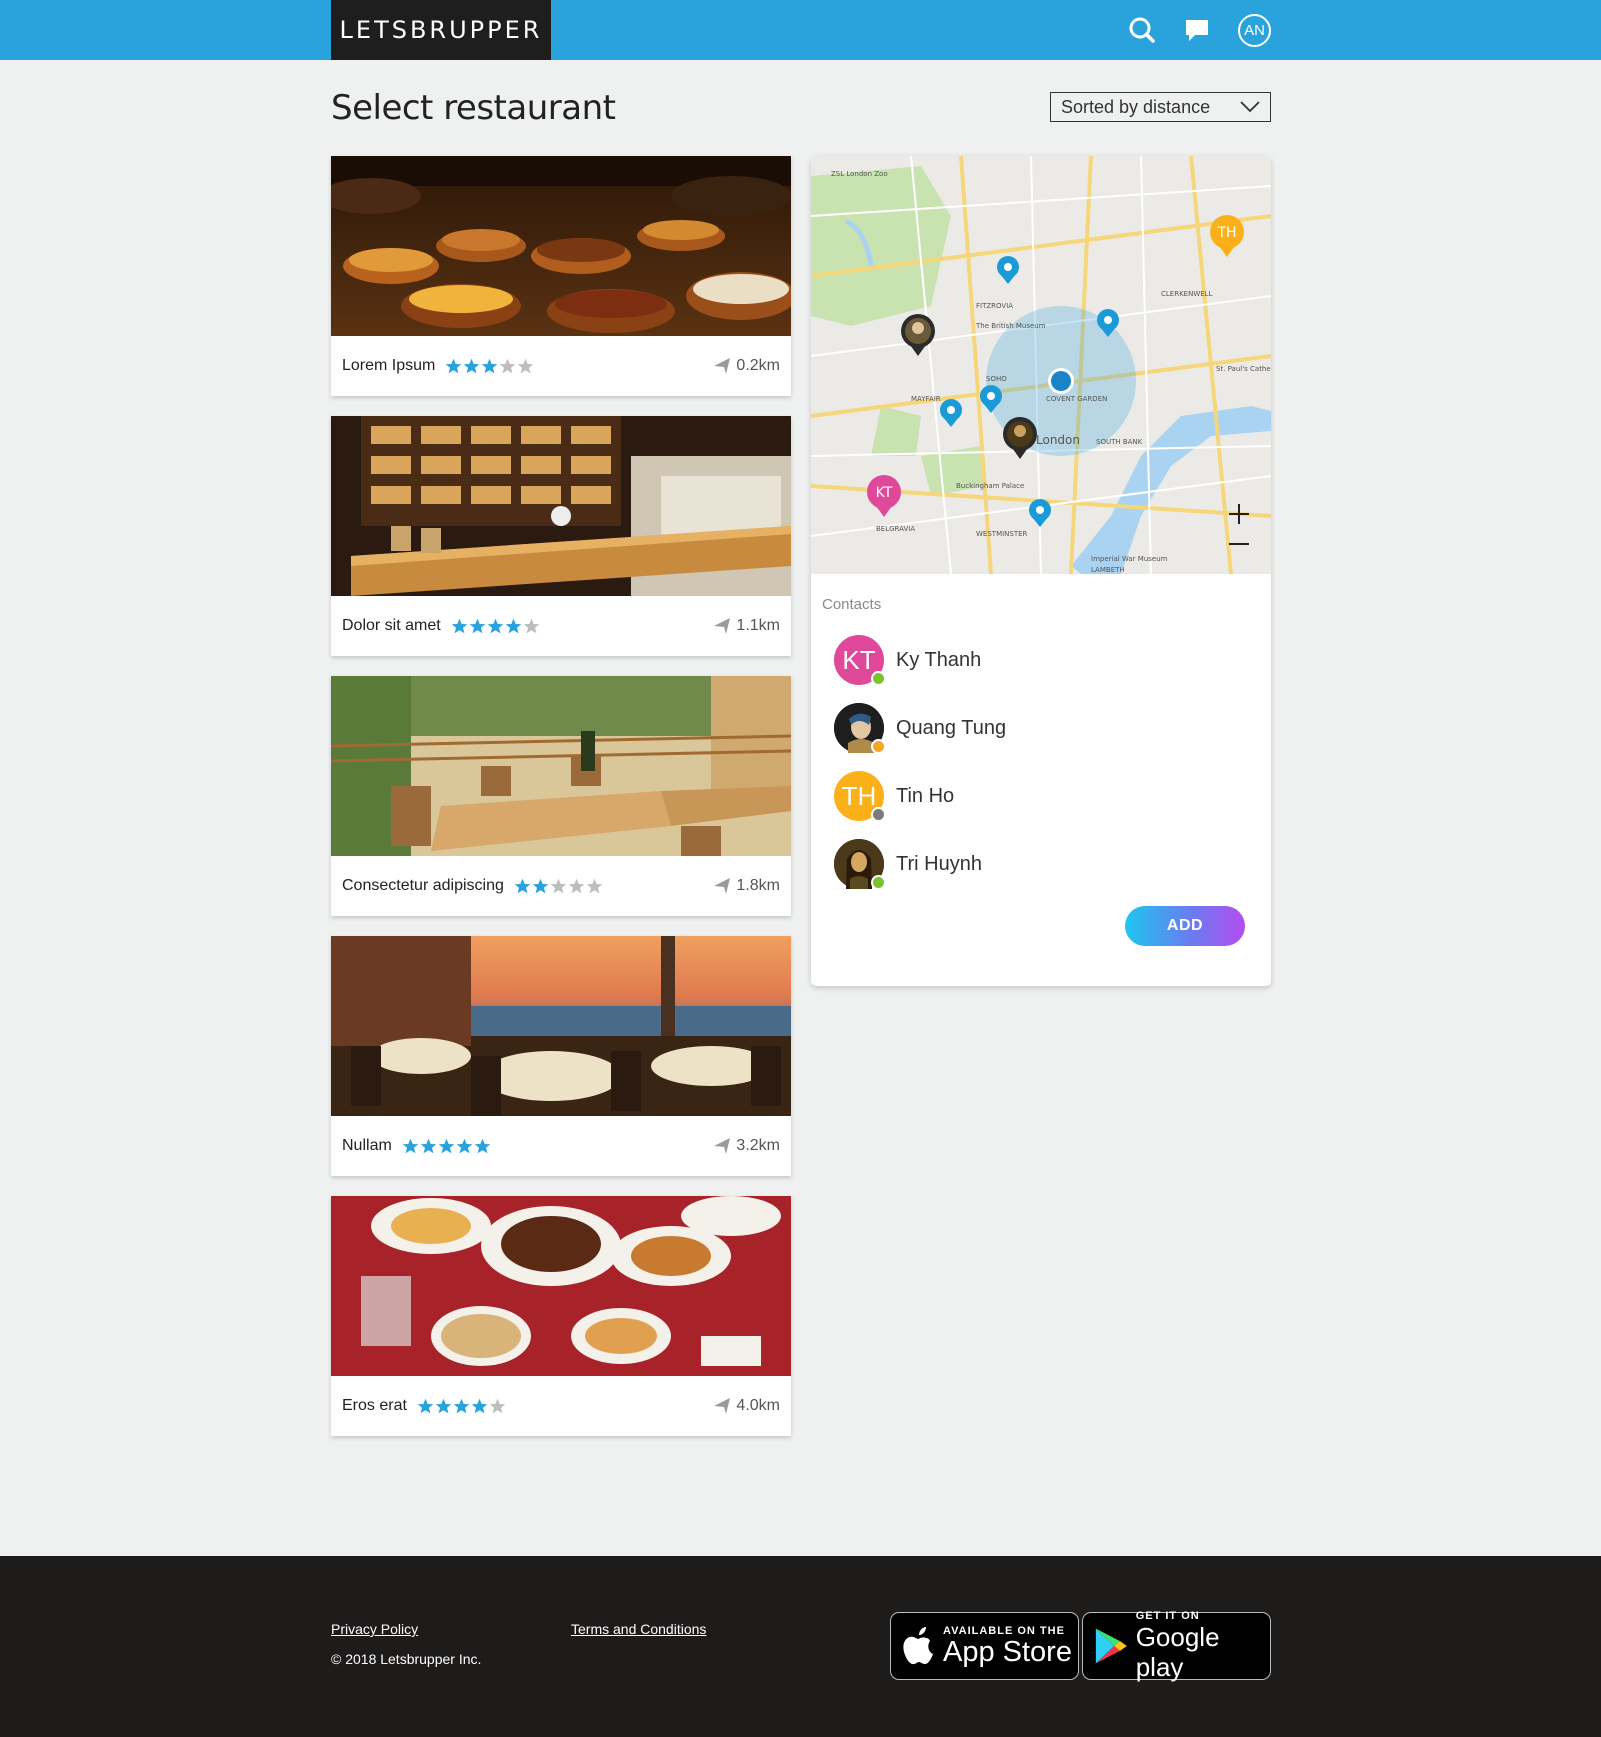 This screenshot has width=1601, height=1737. Describe the element at coordinates (473, 108) in the screenshot. I see `page-title: Select restaurant` at that location.